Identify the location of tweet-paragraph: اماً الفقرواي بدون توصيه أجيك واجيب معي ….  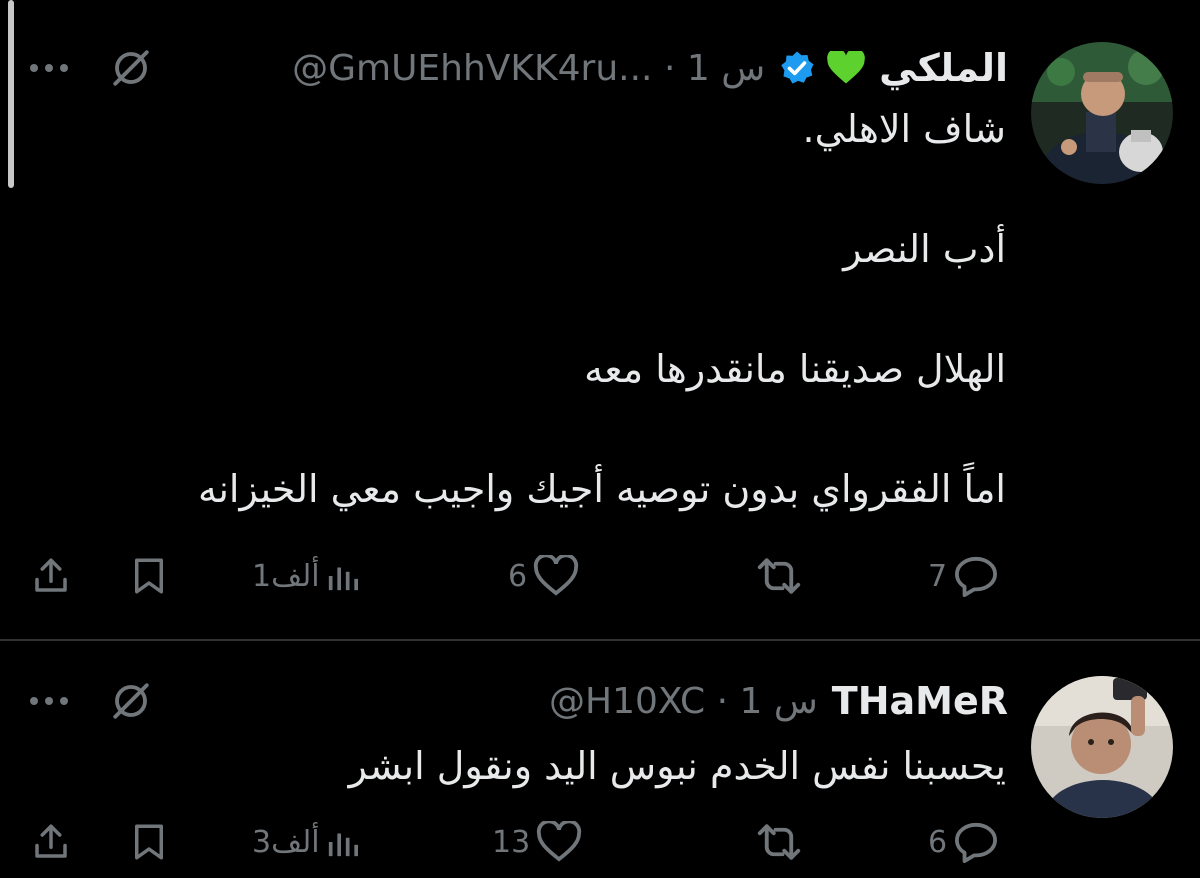
(601, 489).